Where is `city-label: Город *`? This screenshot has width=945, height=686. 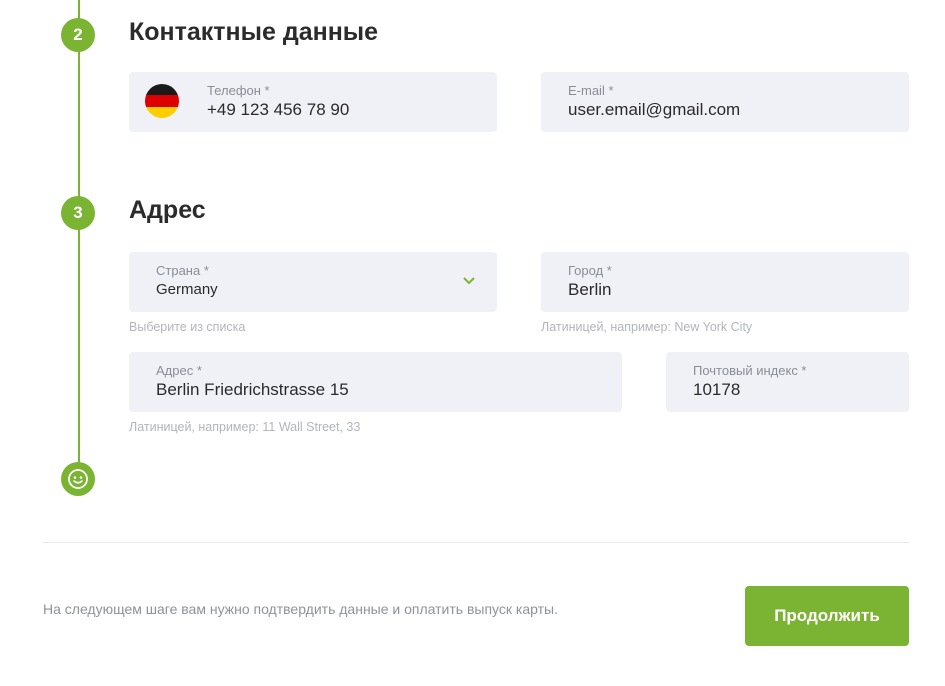 city-label: Город * is located at coordinates (590, 270).